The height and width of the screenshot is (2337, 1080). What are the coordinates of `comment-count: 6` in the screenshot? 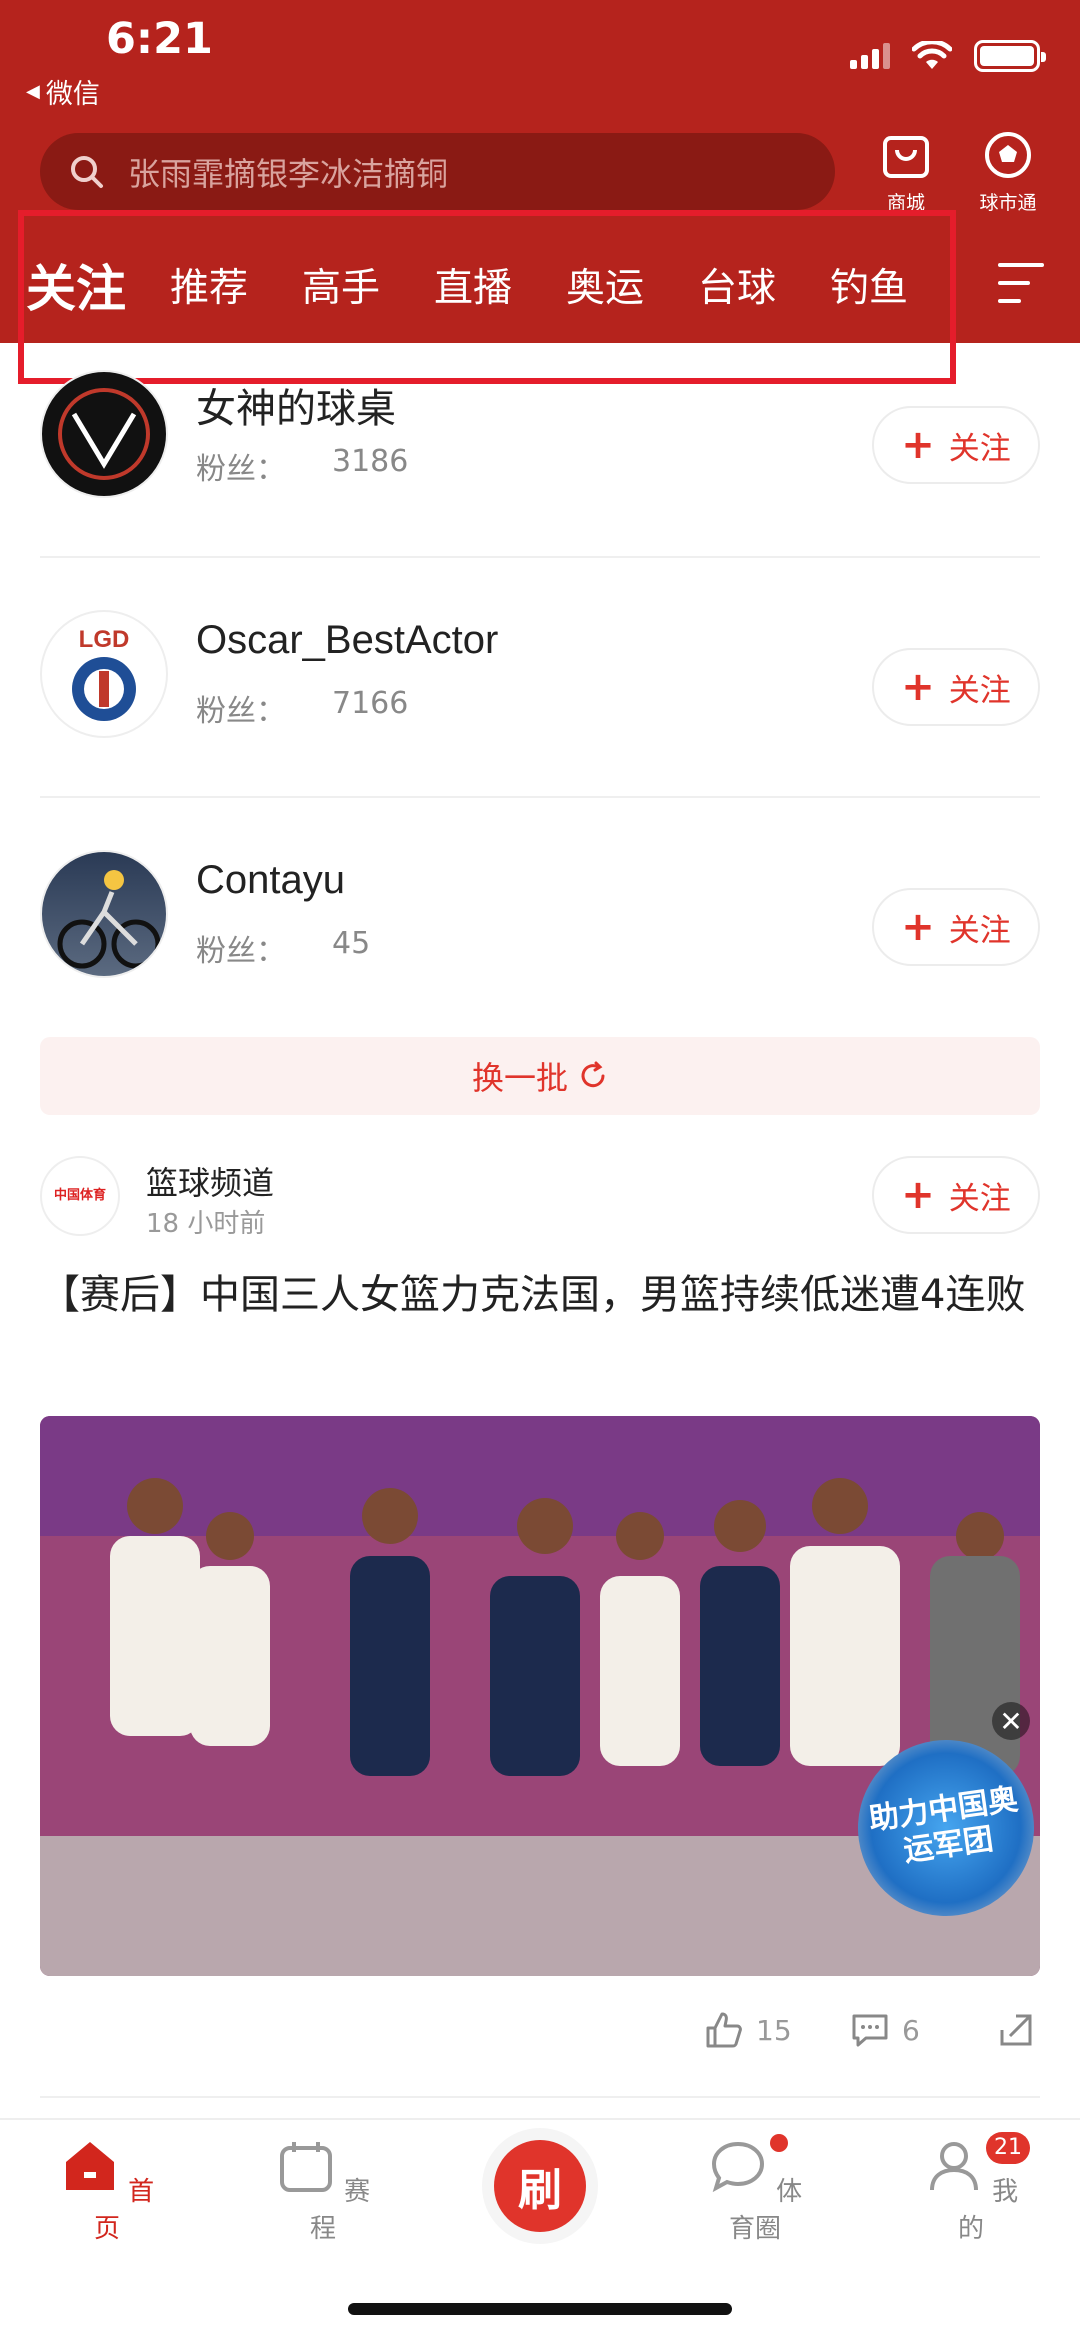 It's located at (911, 2030).